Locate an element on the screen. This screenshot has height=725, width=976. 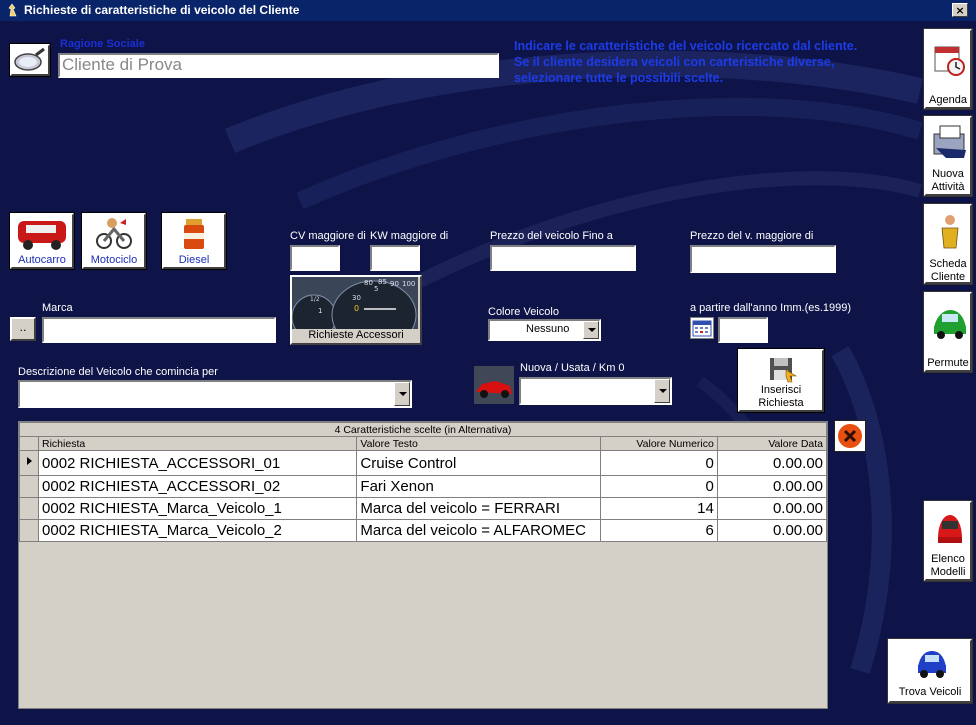
nuova-attivita-button: Nuova Attività is located at coordinates (948, 156).